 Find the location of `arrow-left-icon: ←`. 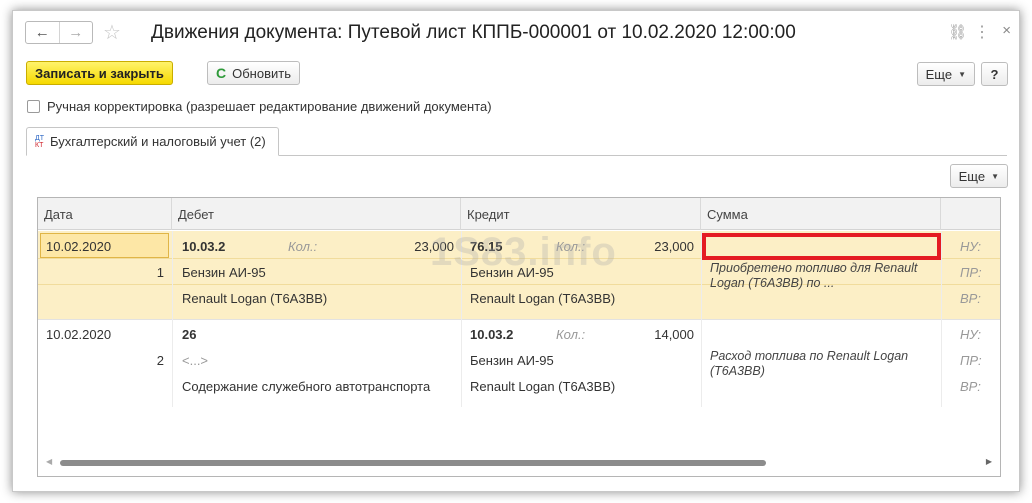

arrow-left-icon: ← is located at coordinates (42, 32).